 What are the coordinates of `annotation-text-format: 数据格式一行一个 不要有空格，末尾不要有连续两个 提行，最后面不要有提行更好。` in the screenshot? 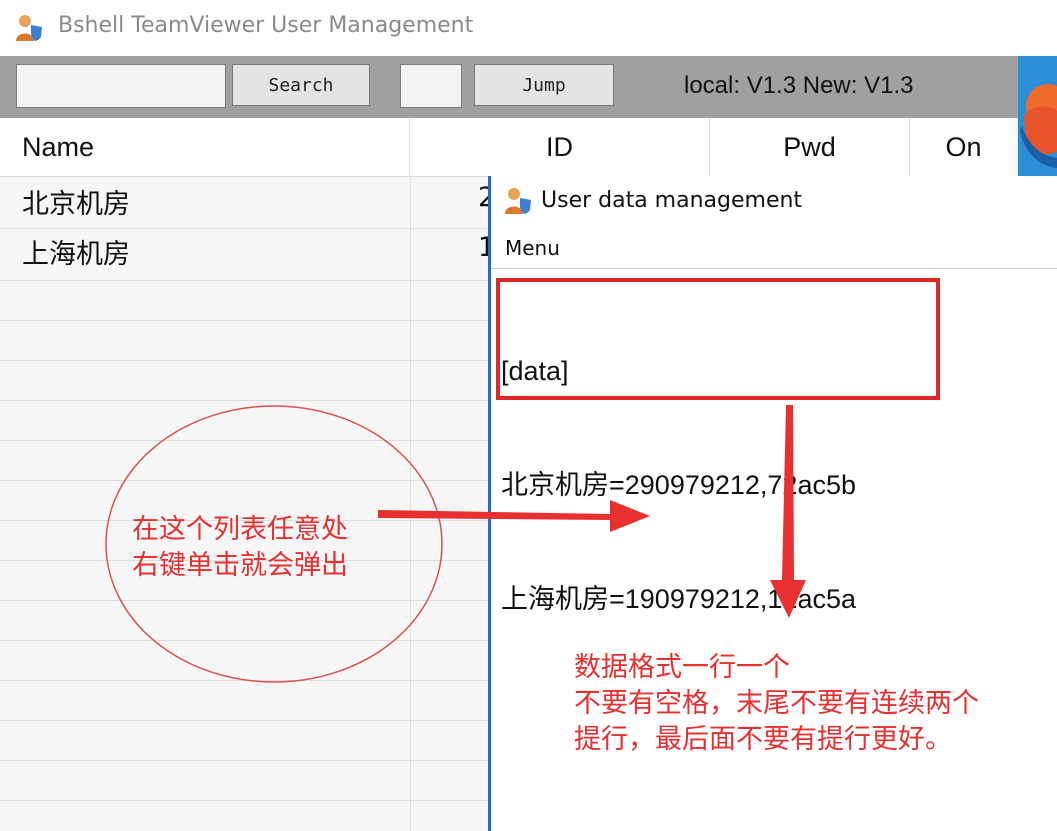 It's located at (776, 704).